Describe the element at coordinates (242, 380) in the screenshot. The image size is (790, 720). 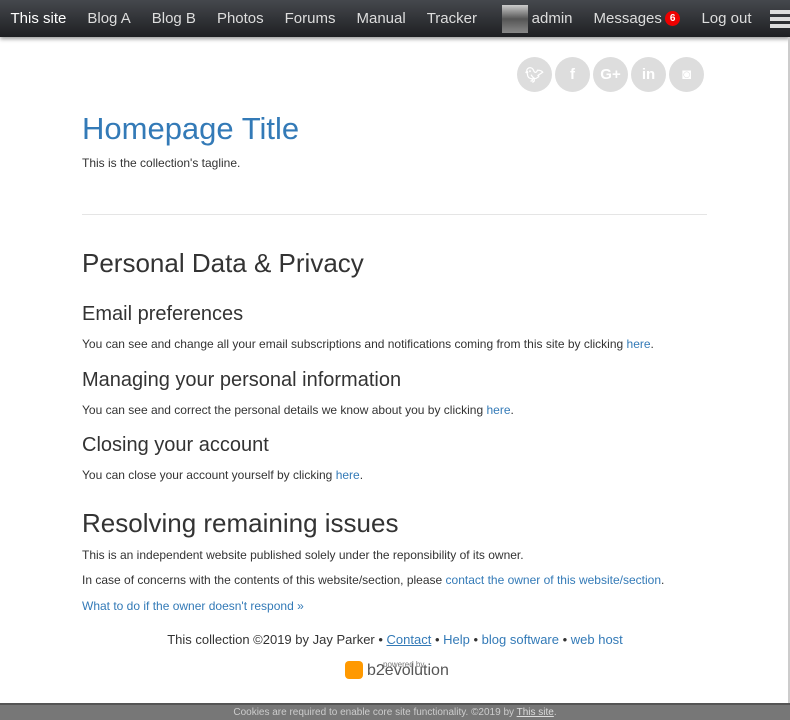
I see `manage-heading: Managing your personal information` at that location.